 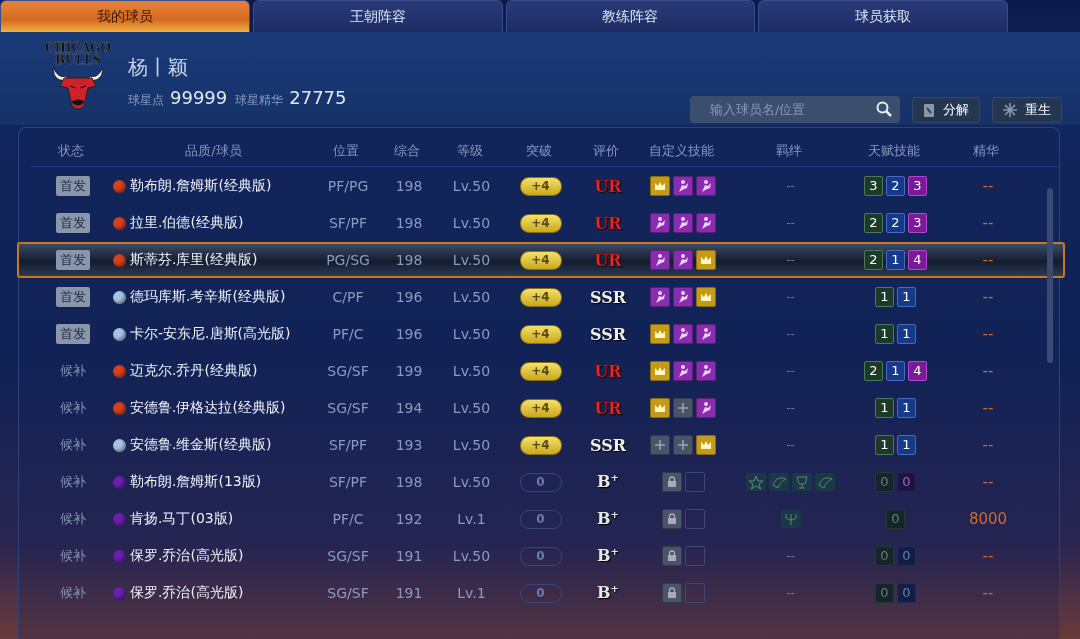 I want to click on card-icon, so click(x=929, y=110).